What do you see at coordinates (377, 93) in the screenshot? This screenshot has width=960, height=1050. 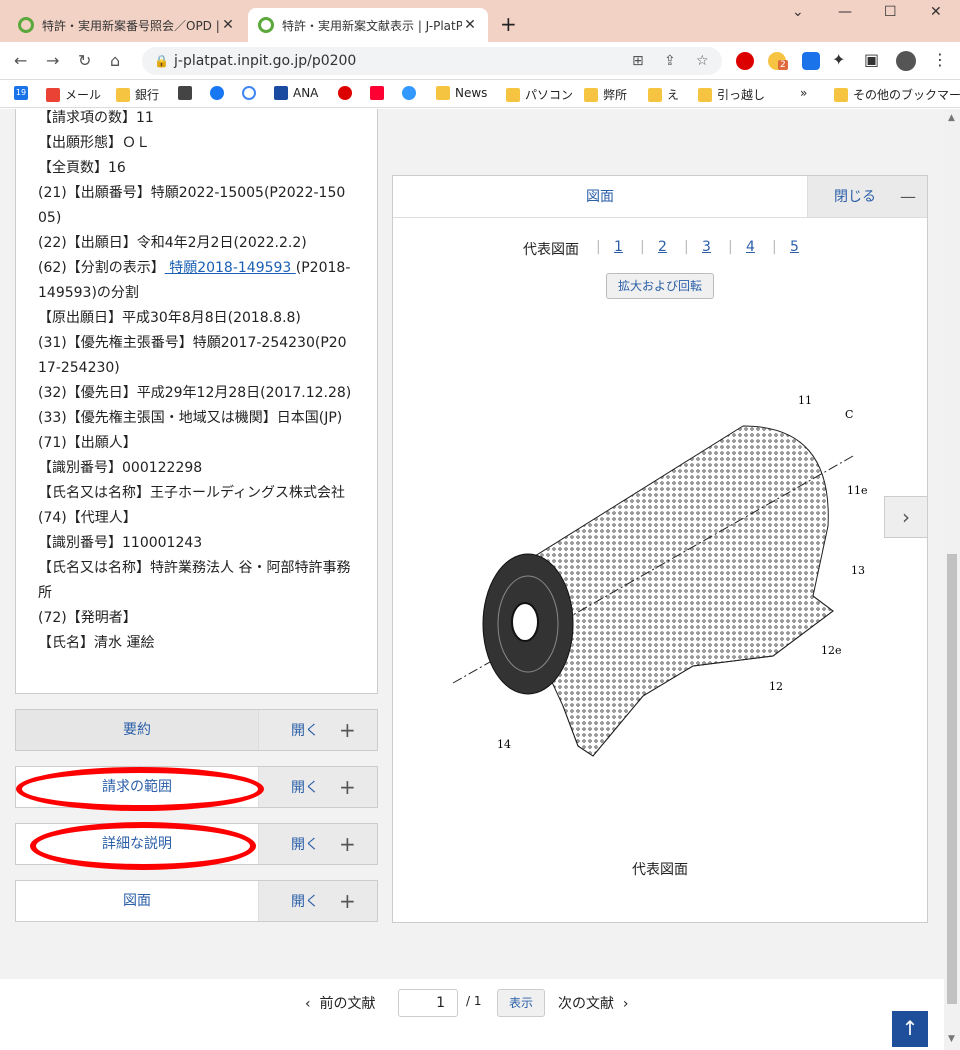 I see `yahoo-icon` at bounding box center [377, 93].